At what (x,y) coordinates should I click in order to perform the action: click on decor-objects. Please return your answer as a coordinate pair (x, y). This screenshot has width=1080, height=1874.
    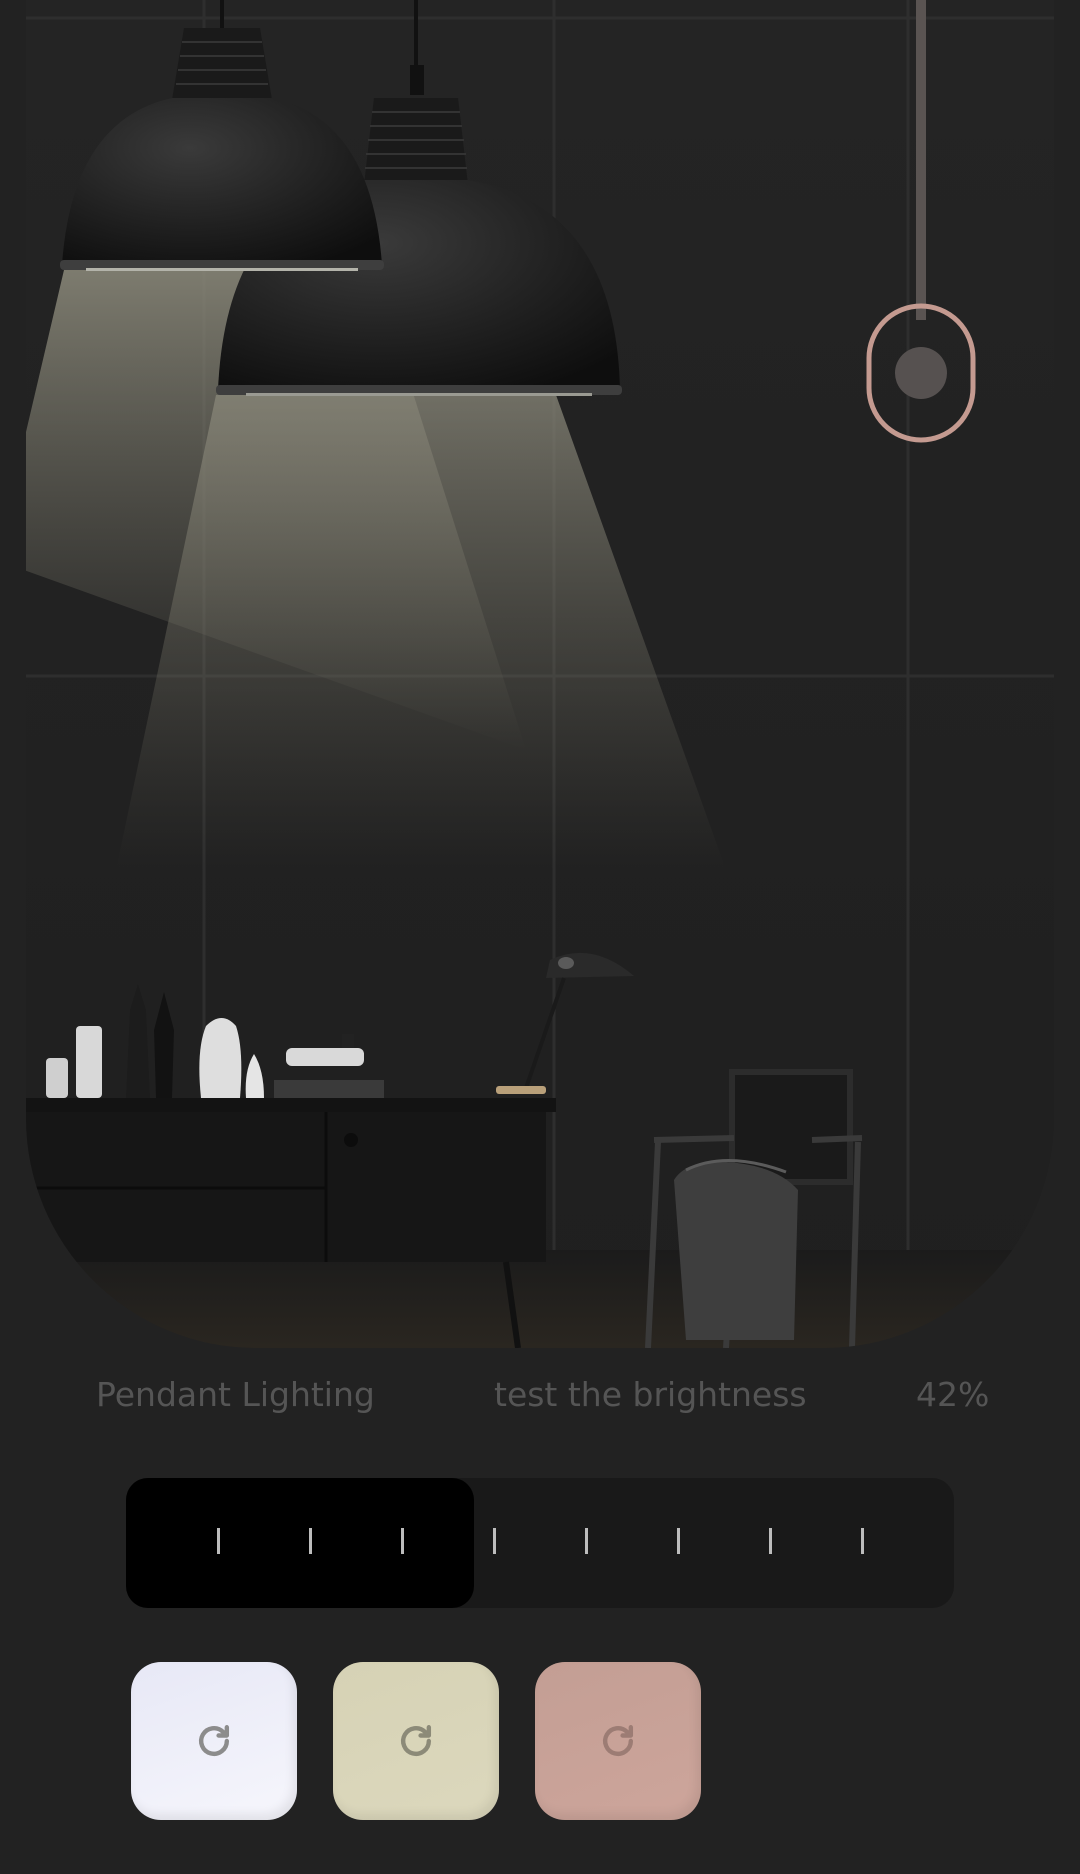
    Looking at the image, I should click on (215, 1041).